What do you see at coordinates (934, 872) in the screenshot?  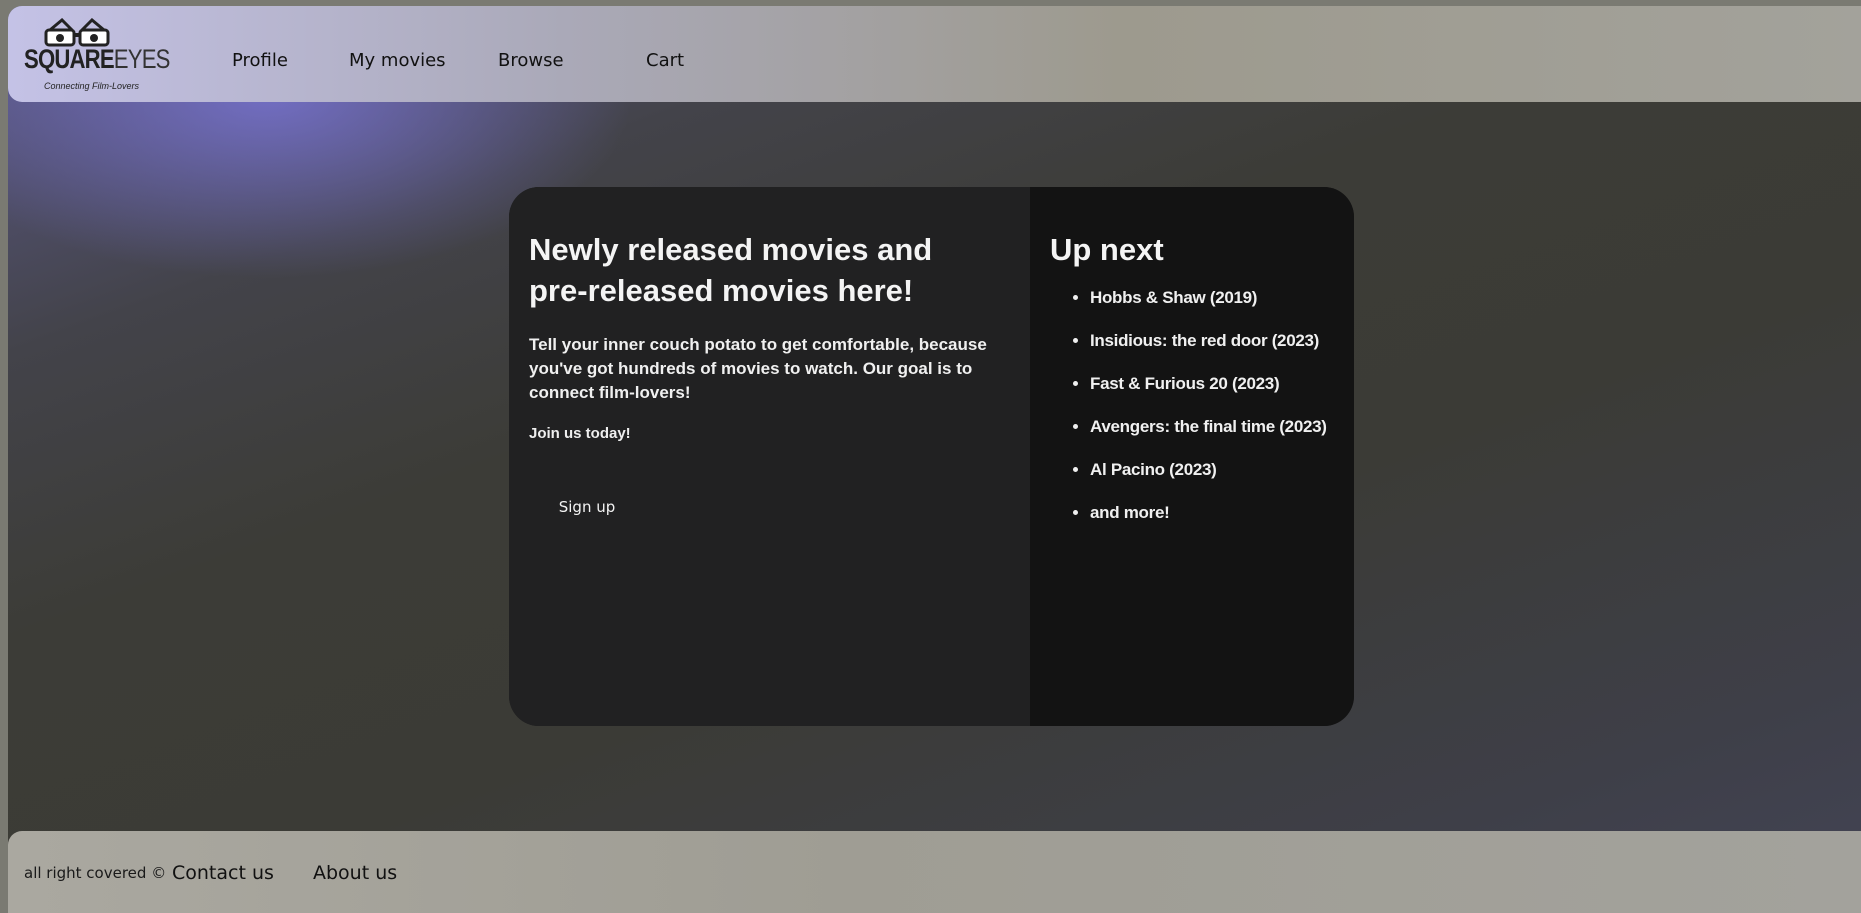 I see `footer: all right covered © Contact us About us` at bounding box center [934, 872].